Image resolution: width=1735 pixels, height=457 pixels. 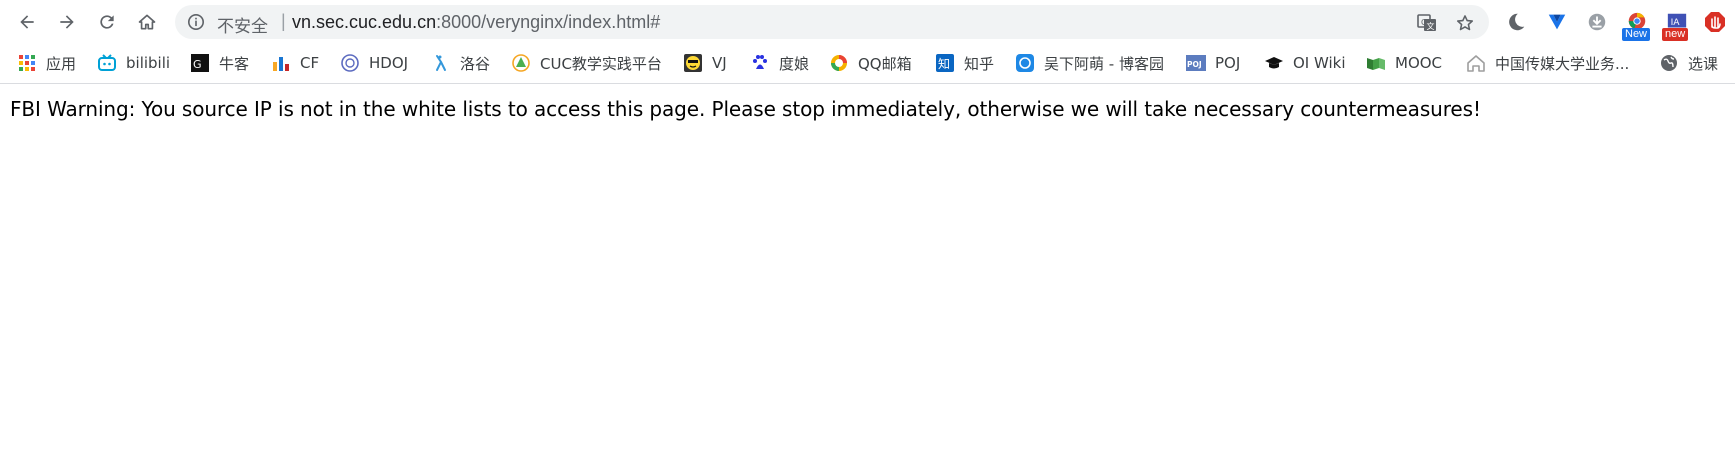 I want to click on svg-text: IA, so click(x=1676, y=22).